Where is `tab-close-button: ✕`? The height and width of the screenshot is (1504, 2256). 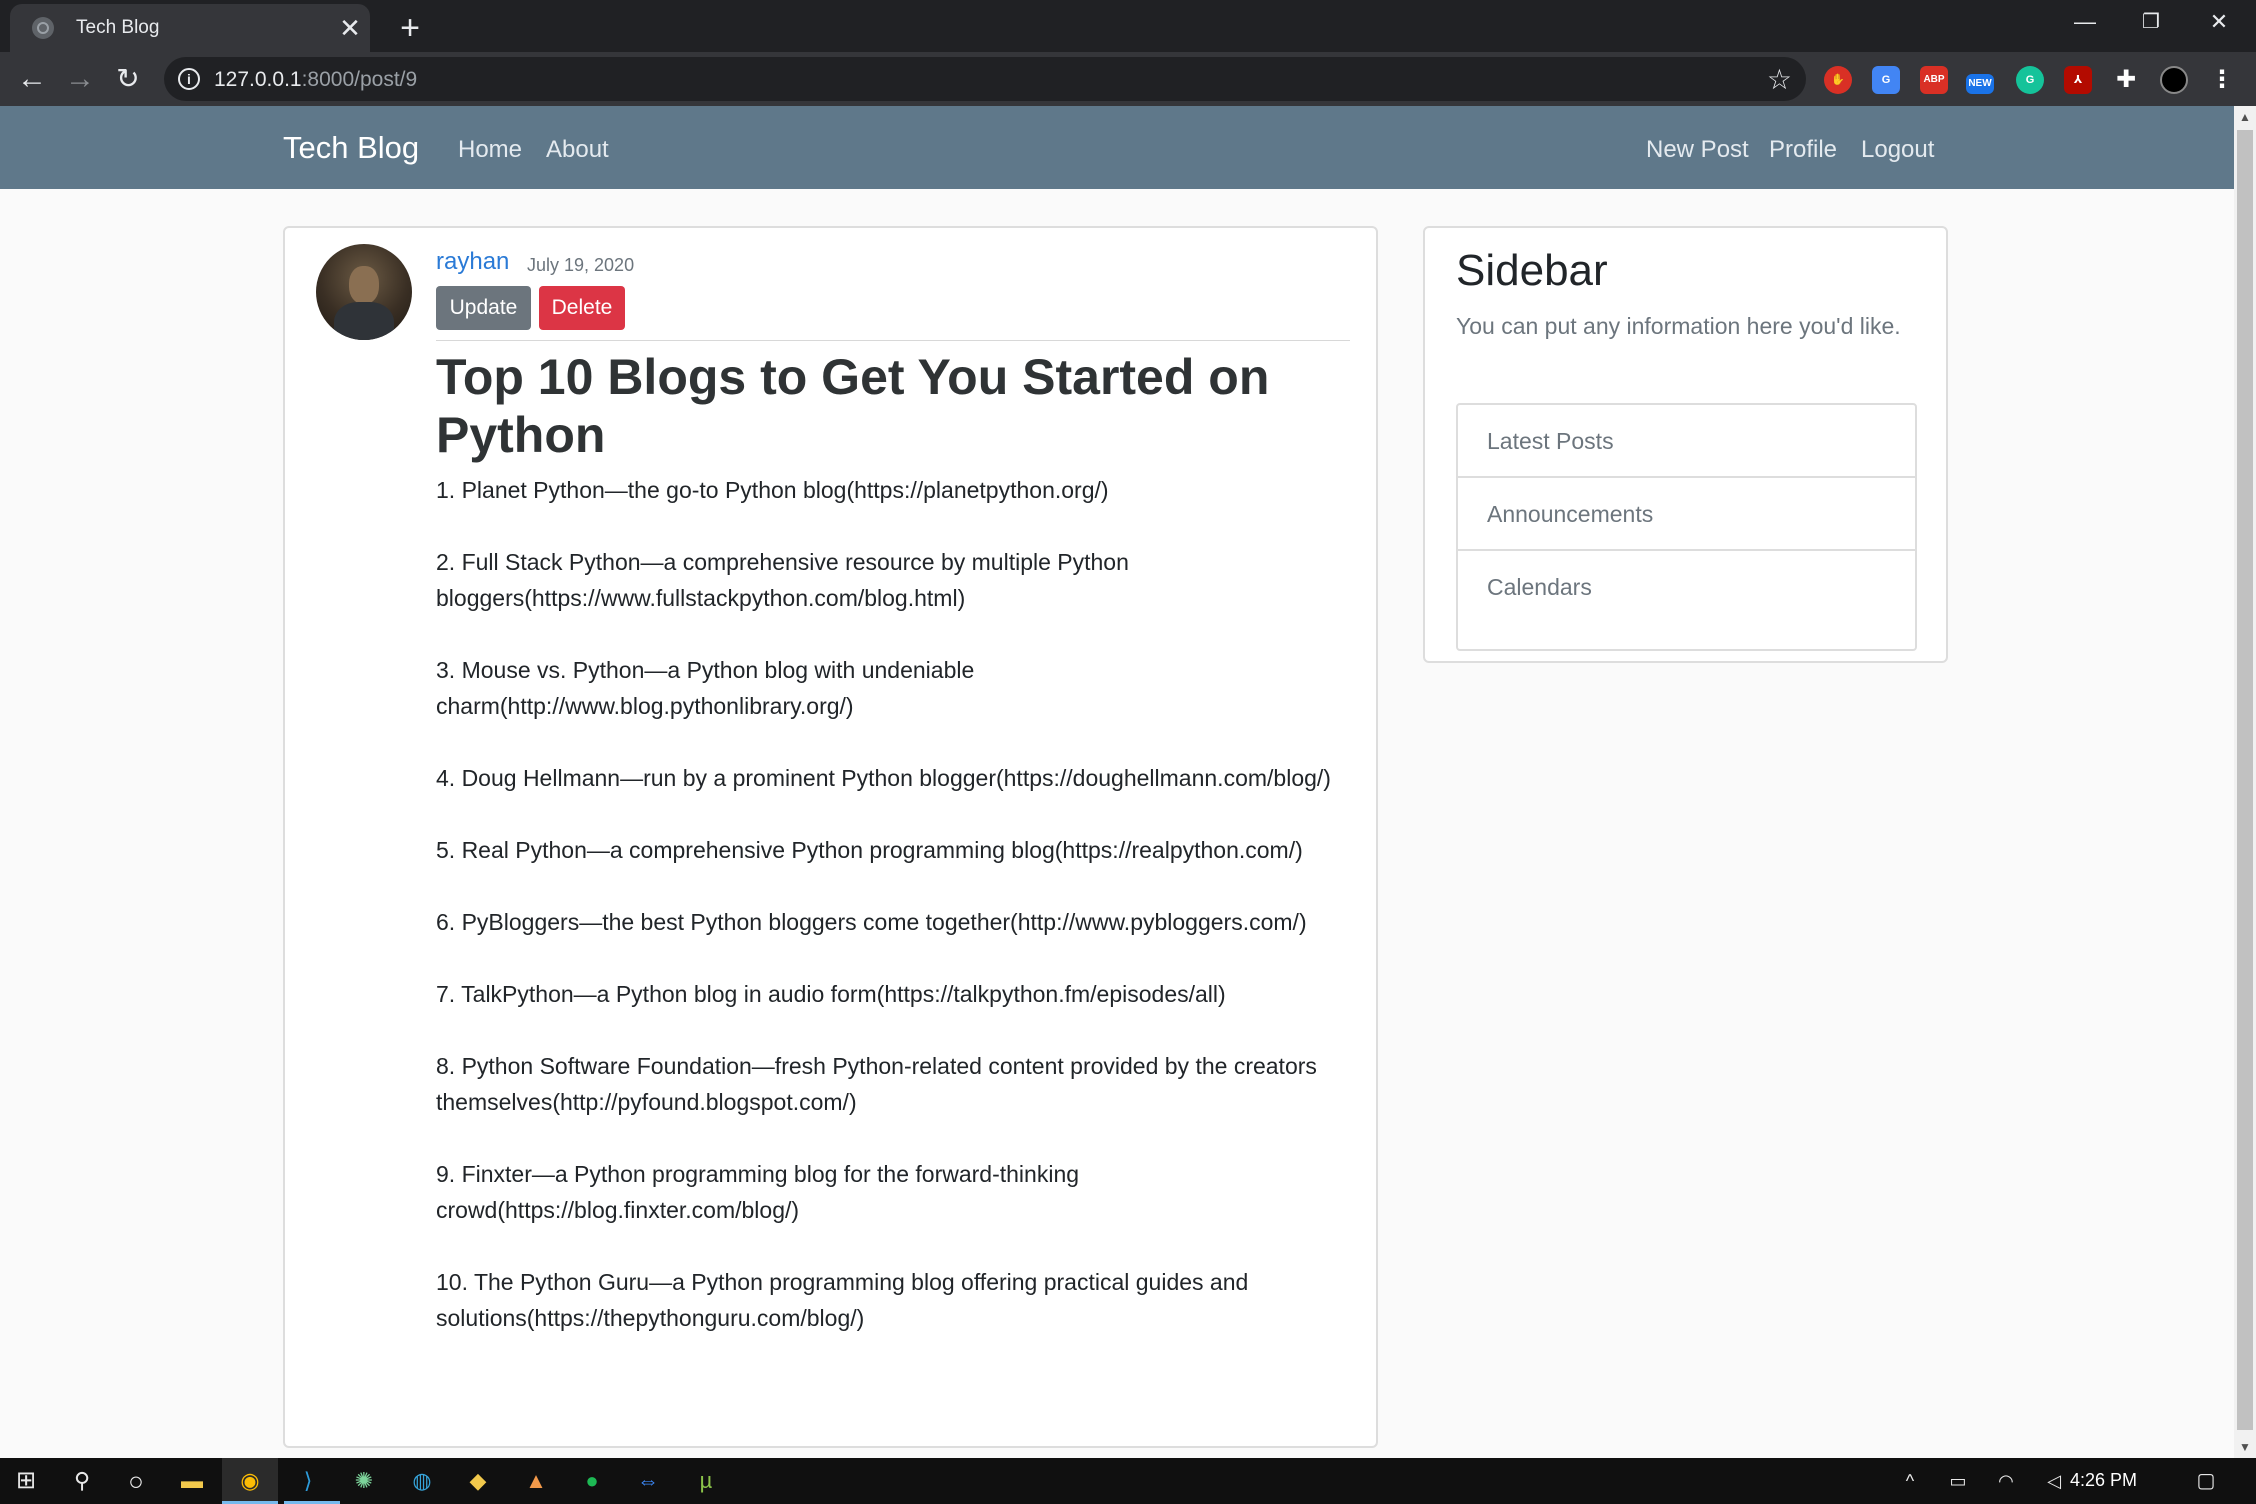 tab-close-button: ✕ is located at coordinates (350, 28).